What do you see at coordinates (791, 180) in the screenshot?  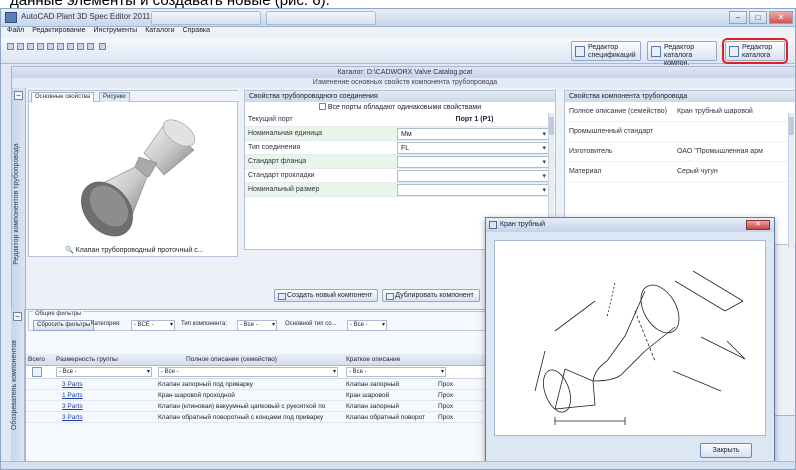 I see `comp-scrollbar` at bounding box center [791, 180].